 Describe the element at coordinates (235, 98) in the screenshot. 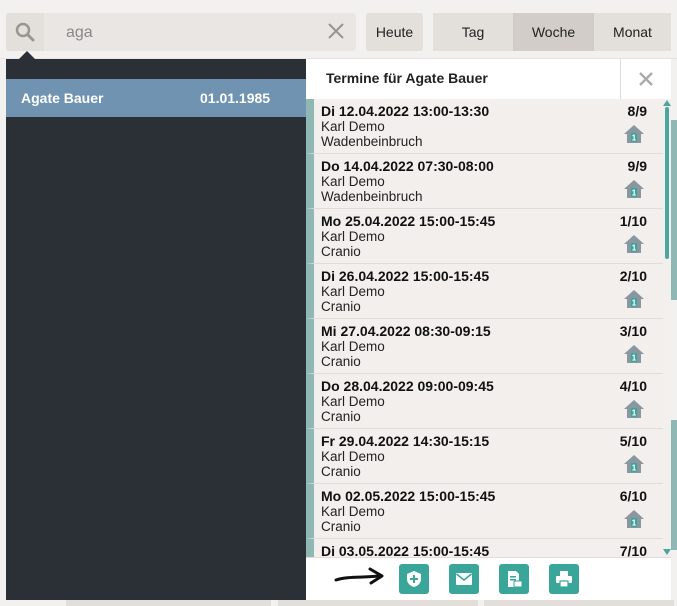

I see `patient-birthdate: 01.01.1985` at that location.